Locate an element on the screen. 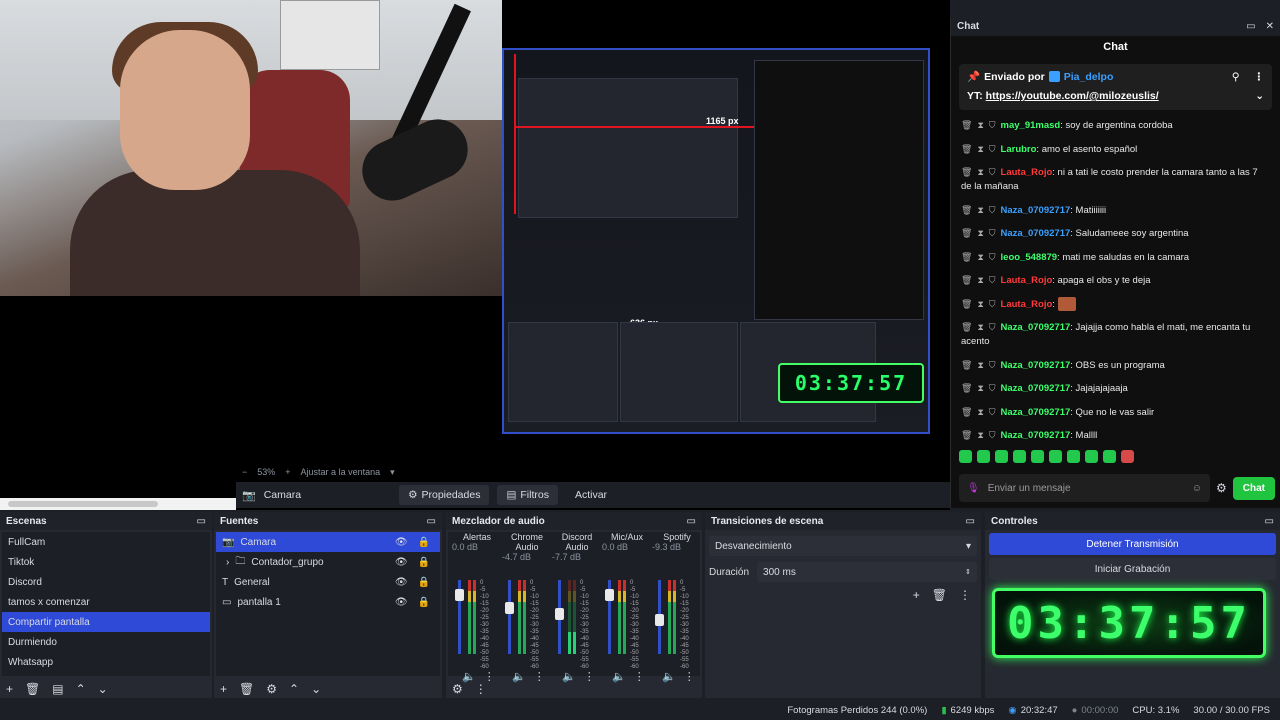 The image size is (1280, 720). scene-item: FullCam is located at coordinates (106, 542).